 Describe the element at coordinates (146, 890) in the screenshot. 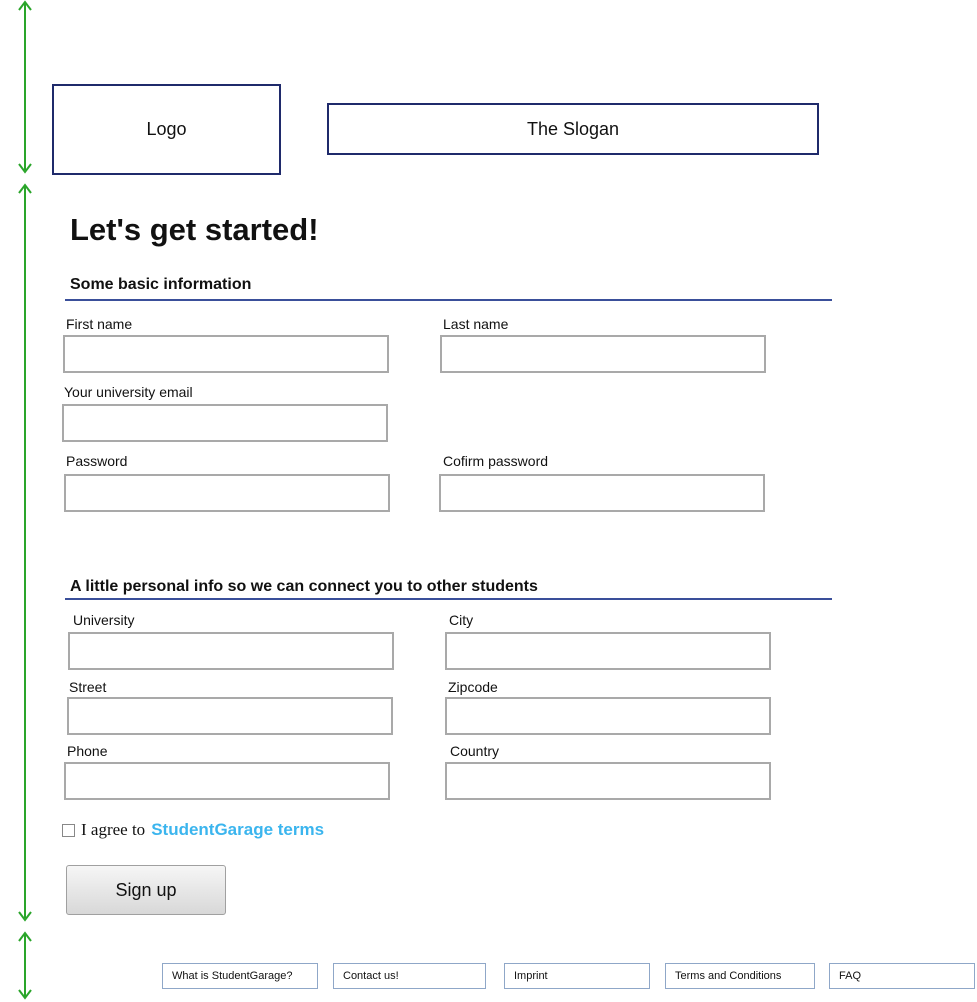

I see `sign-up-button: Sign up` at that location.